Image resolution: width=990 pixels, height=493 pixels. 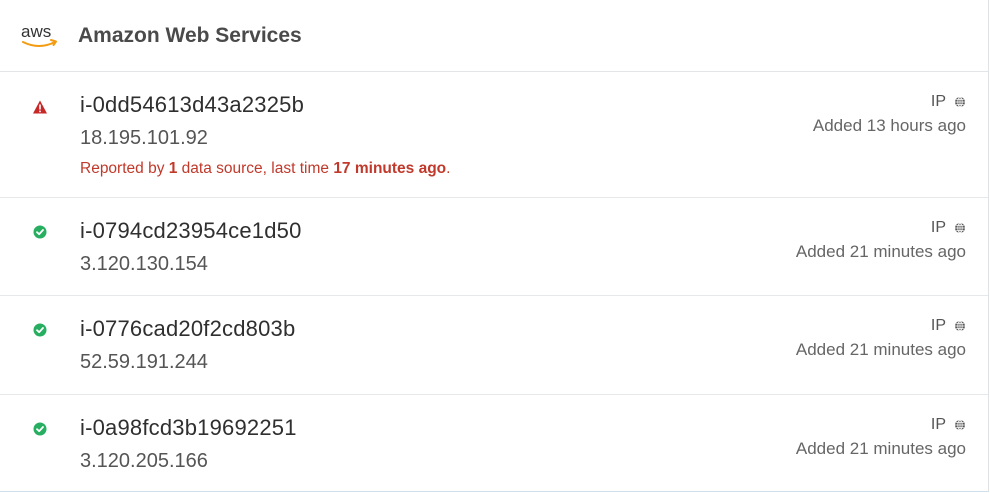 What do you see at coordinates (144, 138) in the screenshot?
I see `instance-ip: 18.195.101.92` at bounding box center [144, 138].